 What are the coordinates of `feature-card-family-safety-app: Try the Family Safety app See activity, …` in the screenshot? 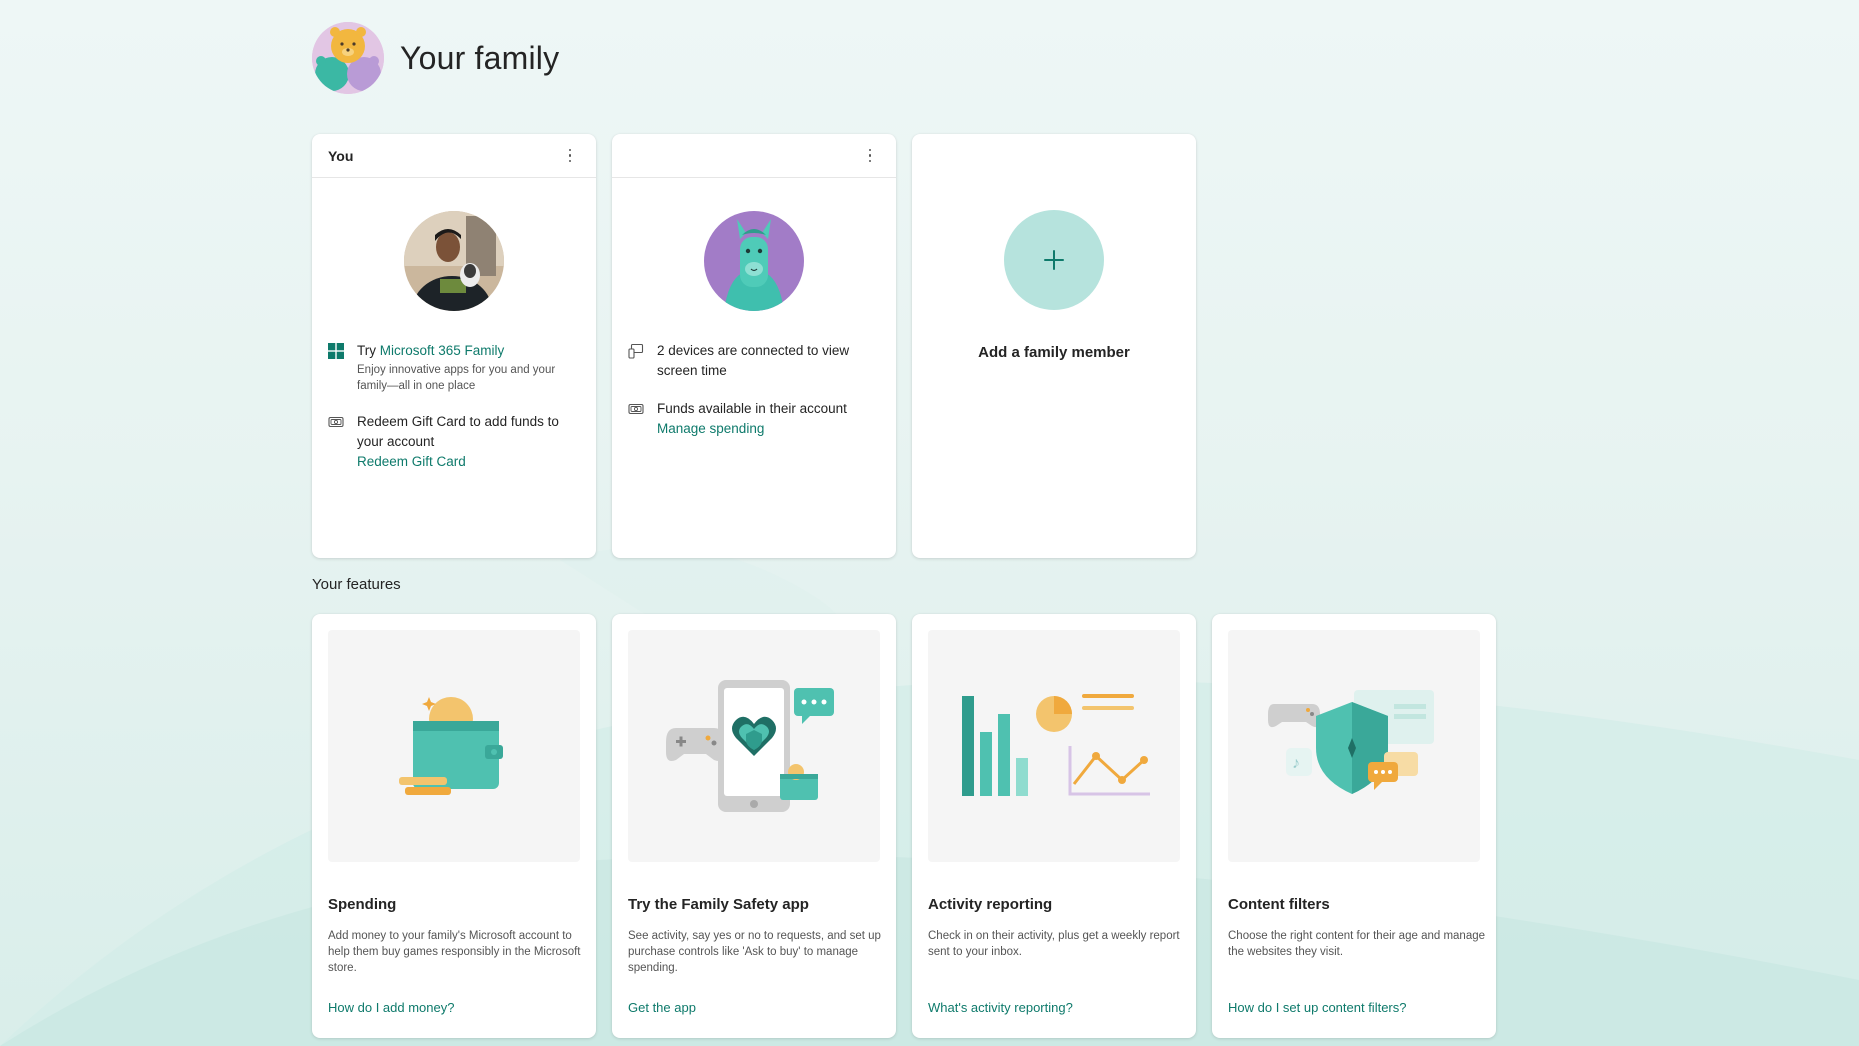 It's located at (754, 826).